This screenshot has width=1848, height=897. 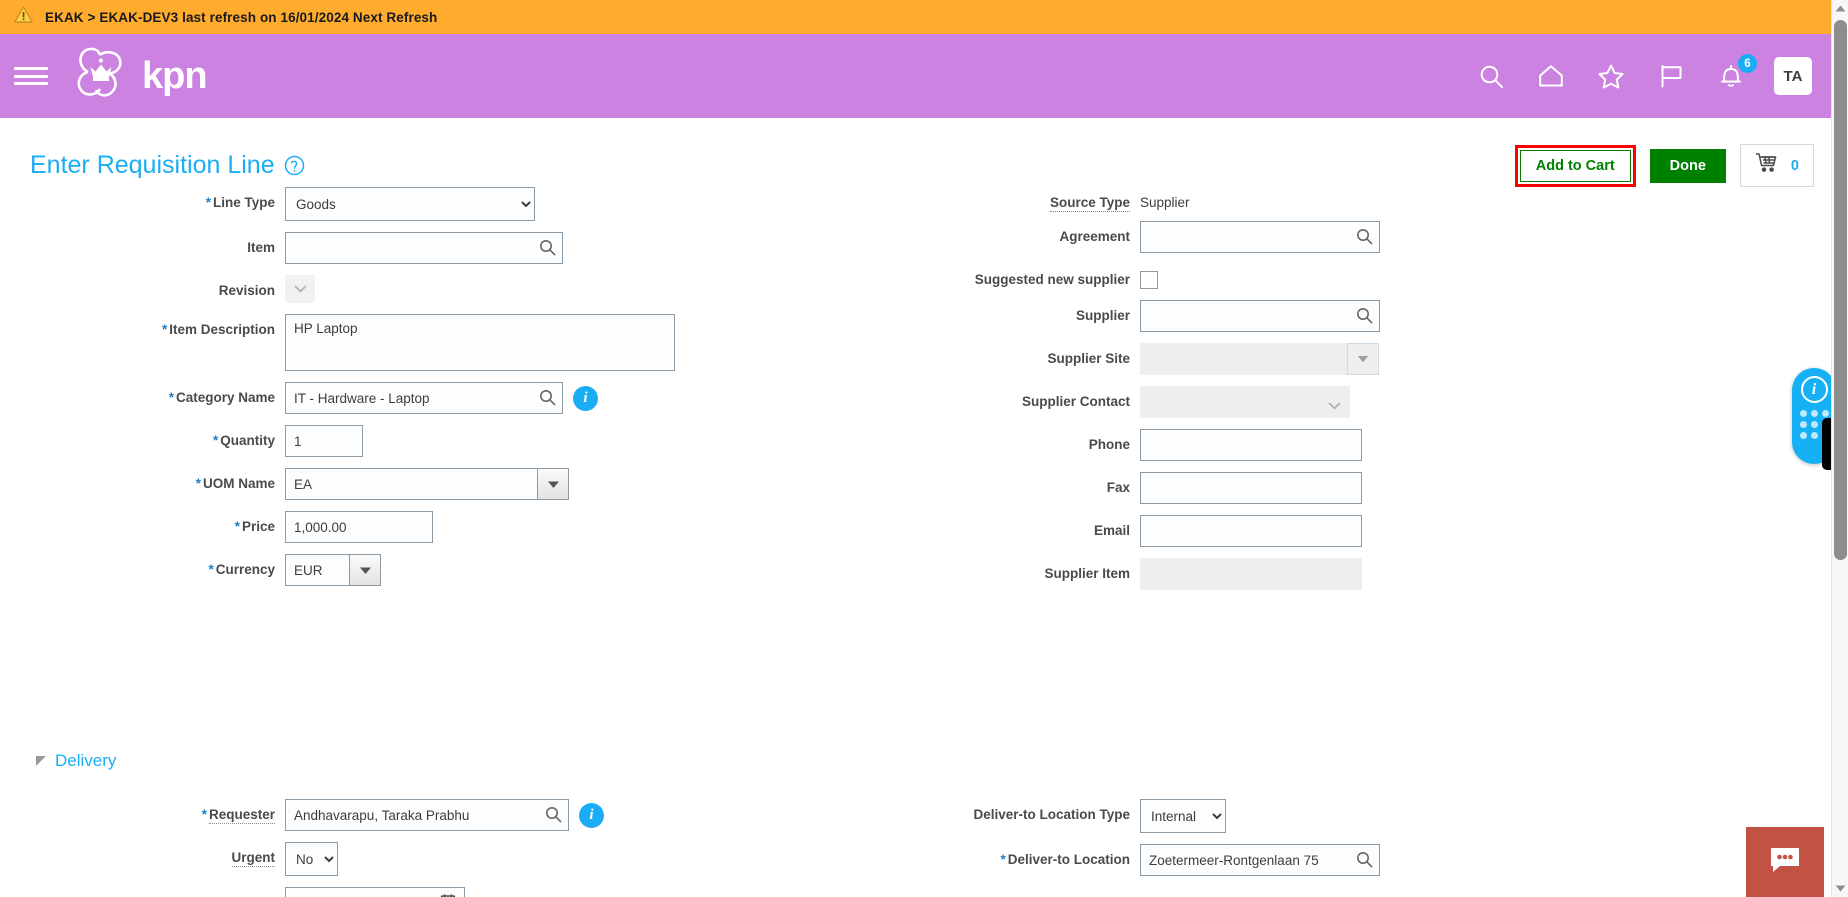 I want to click on revision-label: Revision, so click(x=246, y=290).